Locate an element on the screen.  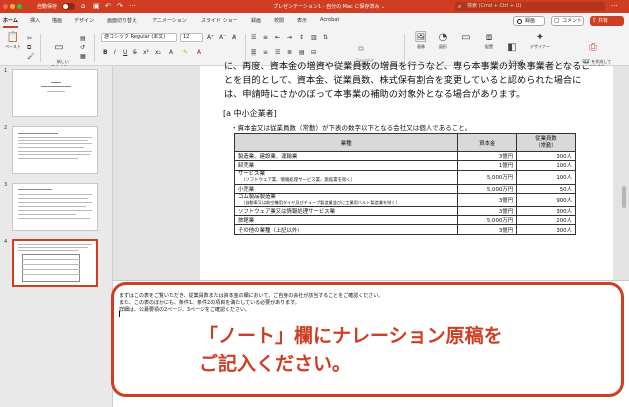
comment-icon: ▢ is located at coordinates (557, 20).